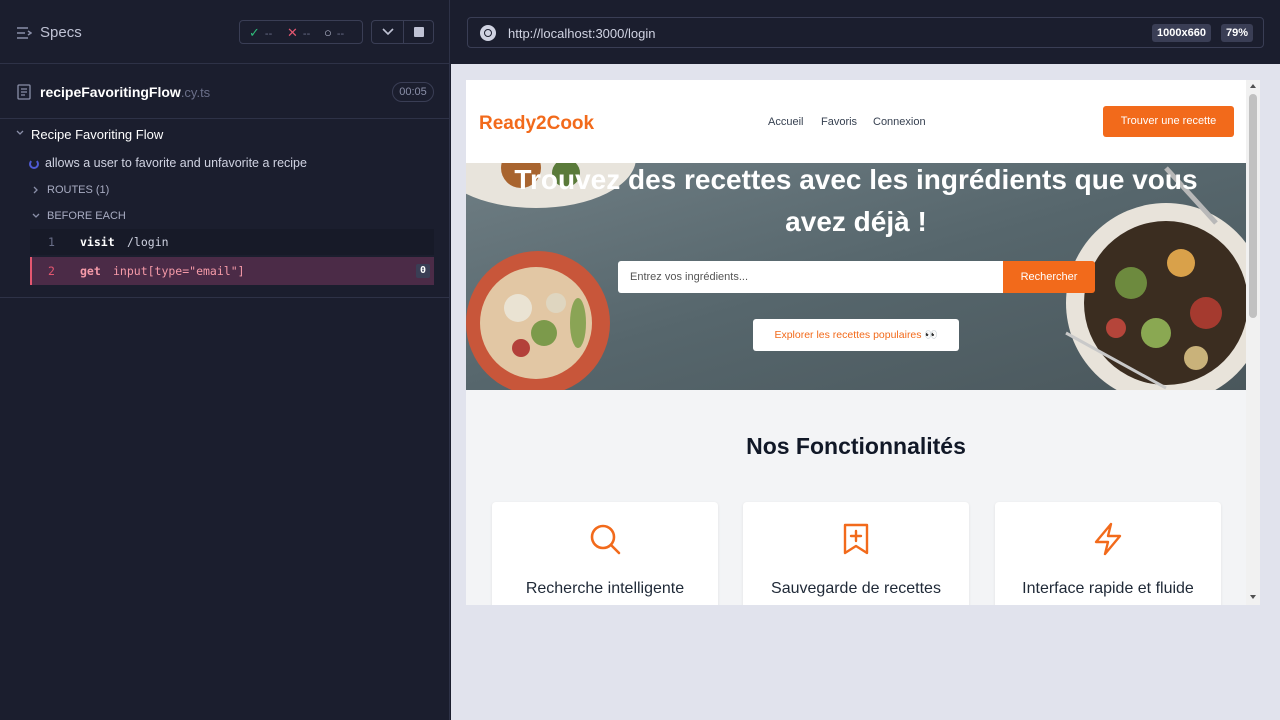  What do you see at coordinates (328, 32) in the screenshot?
I see `spinner-icon: ○` at bounding box center [328, 32].